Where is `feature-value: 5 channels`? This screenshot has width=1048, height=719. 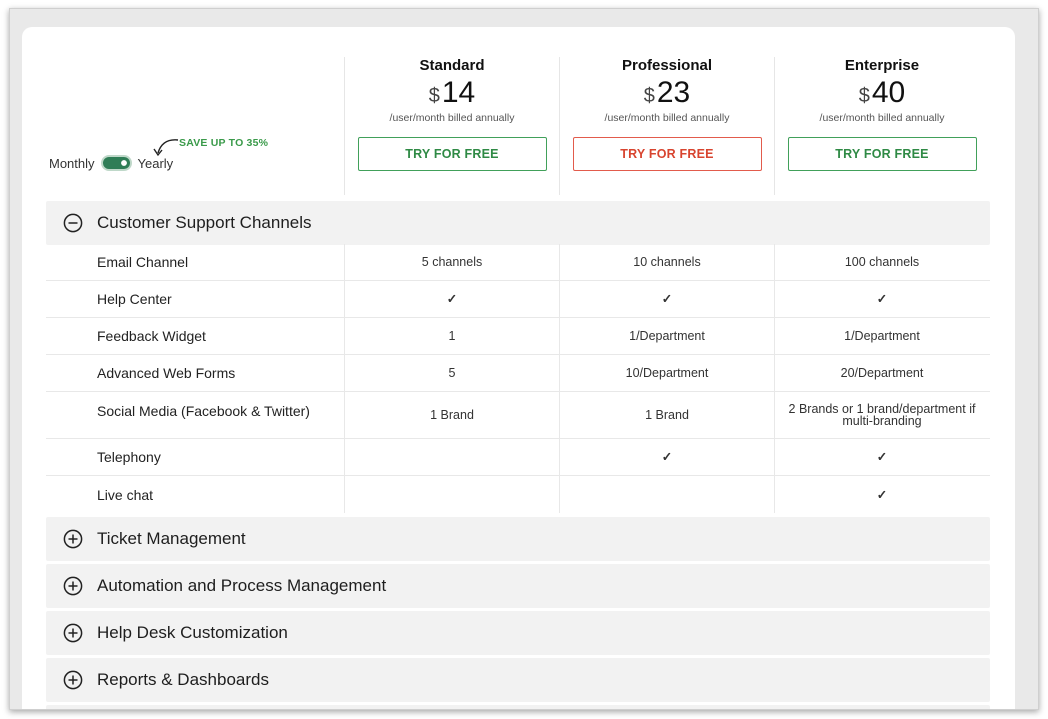
feature-value: 5 channels is located at coordinates (451, 262).